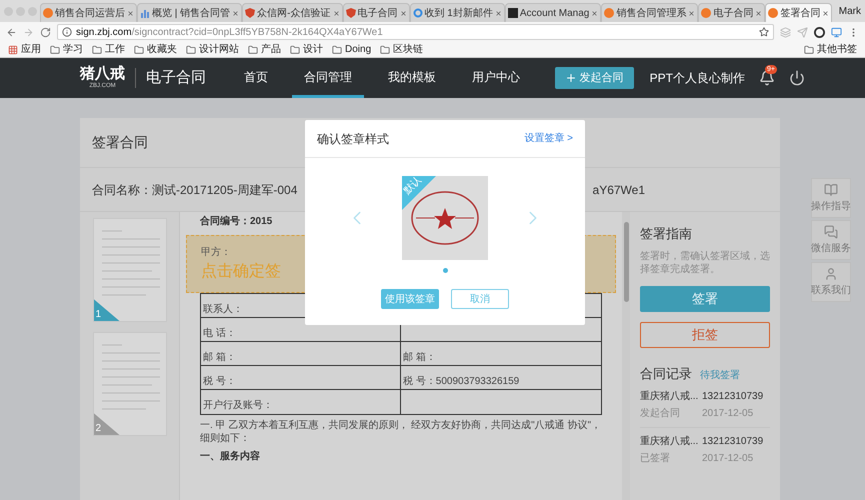  Describe the element at coordinates (219, 333) in the screenshot. I see `table-cell: 电 话：` at that location.